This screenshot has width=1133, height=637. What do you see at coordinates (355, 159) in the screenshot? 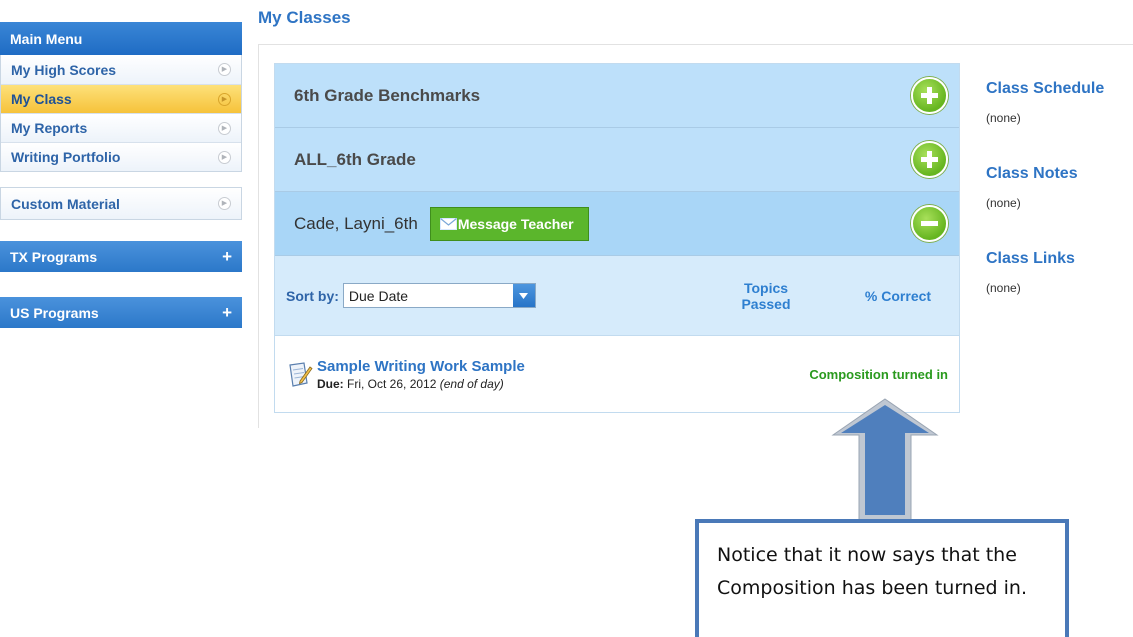
I see `class-name: ALL_6th Grade` at bounding box center [355, 159].